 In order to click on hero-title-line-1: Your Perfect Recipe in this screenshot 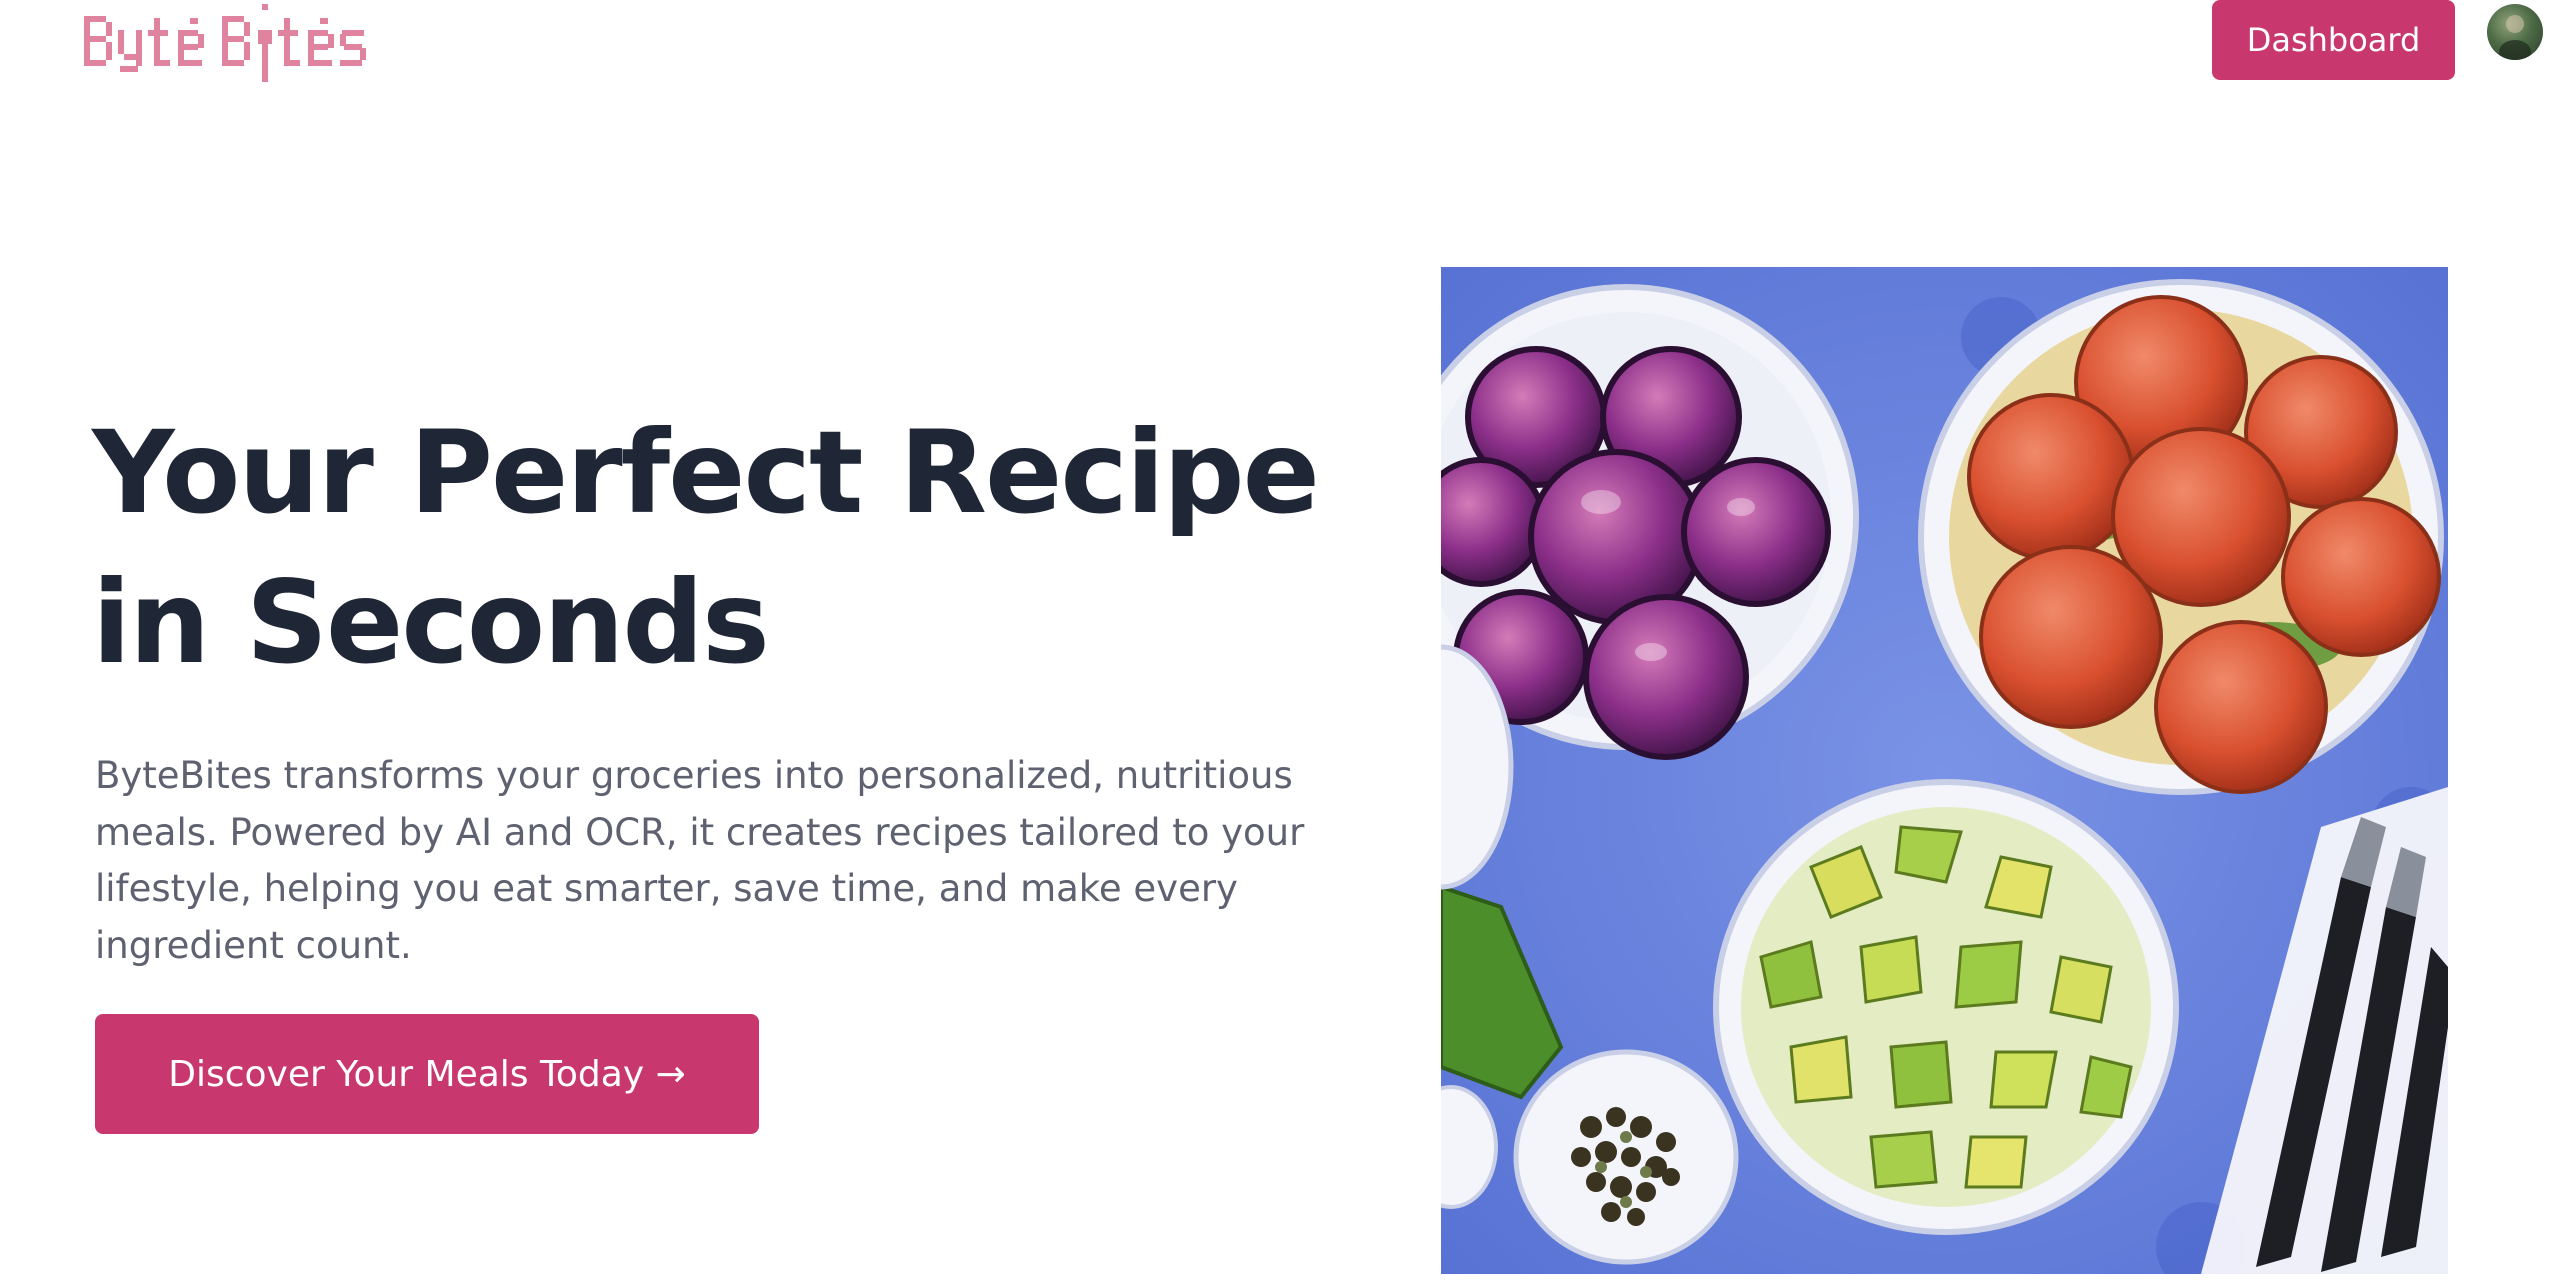, I will do `click(706, 472)`.